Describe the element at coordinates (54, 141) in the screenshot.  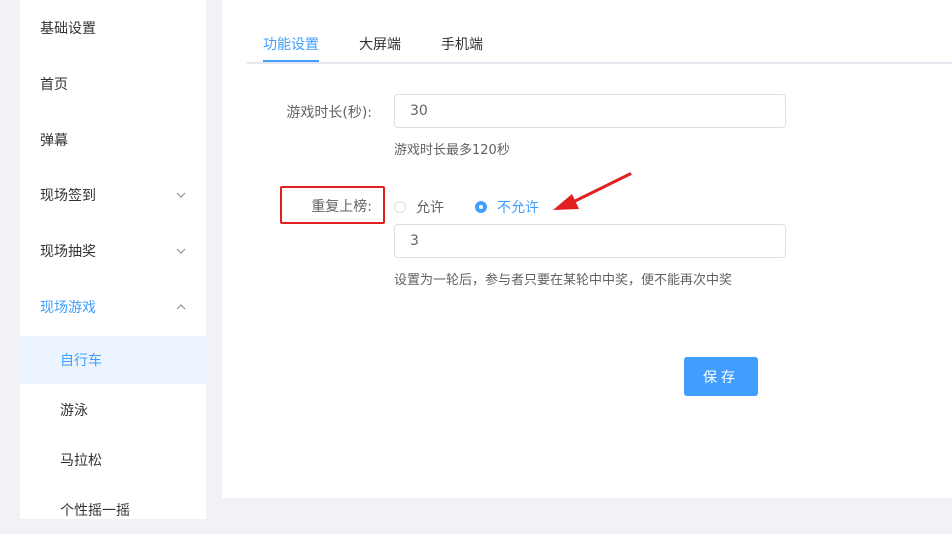
I see `sidebar-item-label: 弹幕` at that location.